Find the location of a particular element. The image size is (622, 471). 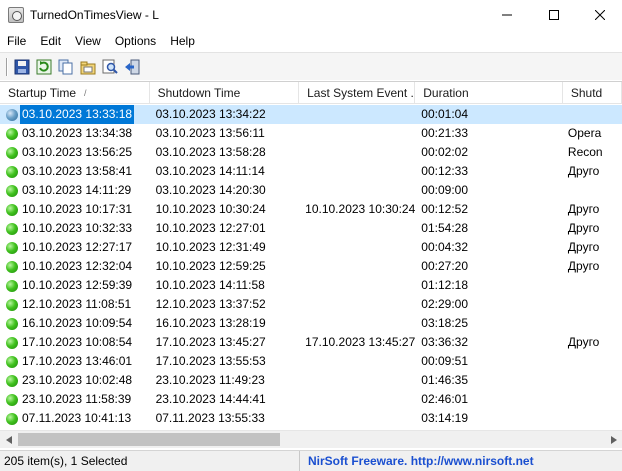

last-system-event-cell: 17.10.2023 13:45:27 is located at coordinates (360, 342).